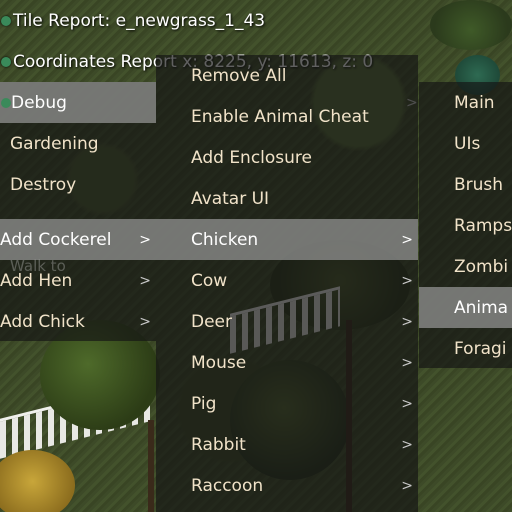  I want to click on tree-canopy, so click(471, 25).